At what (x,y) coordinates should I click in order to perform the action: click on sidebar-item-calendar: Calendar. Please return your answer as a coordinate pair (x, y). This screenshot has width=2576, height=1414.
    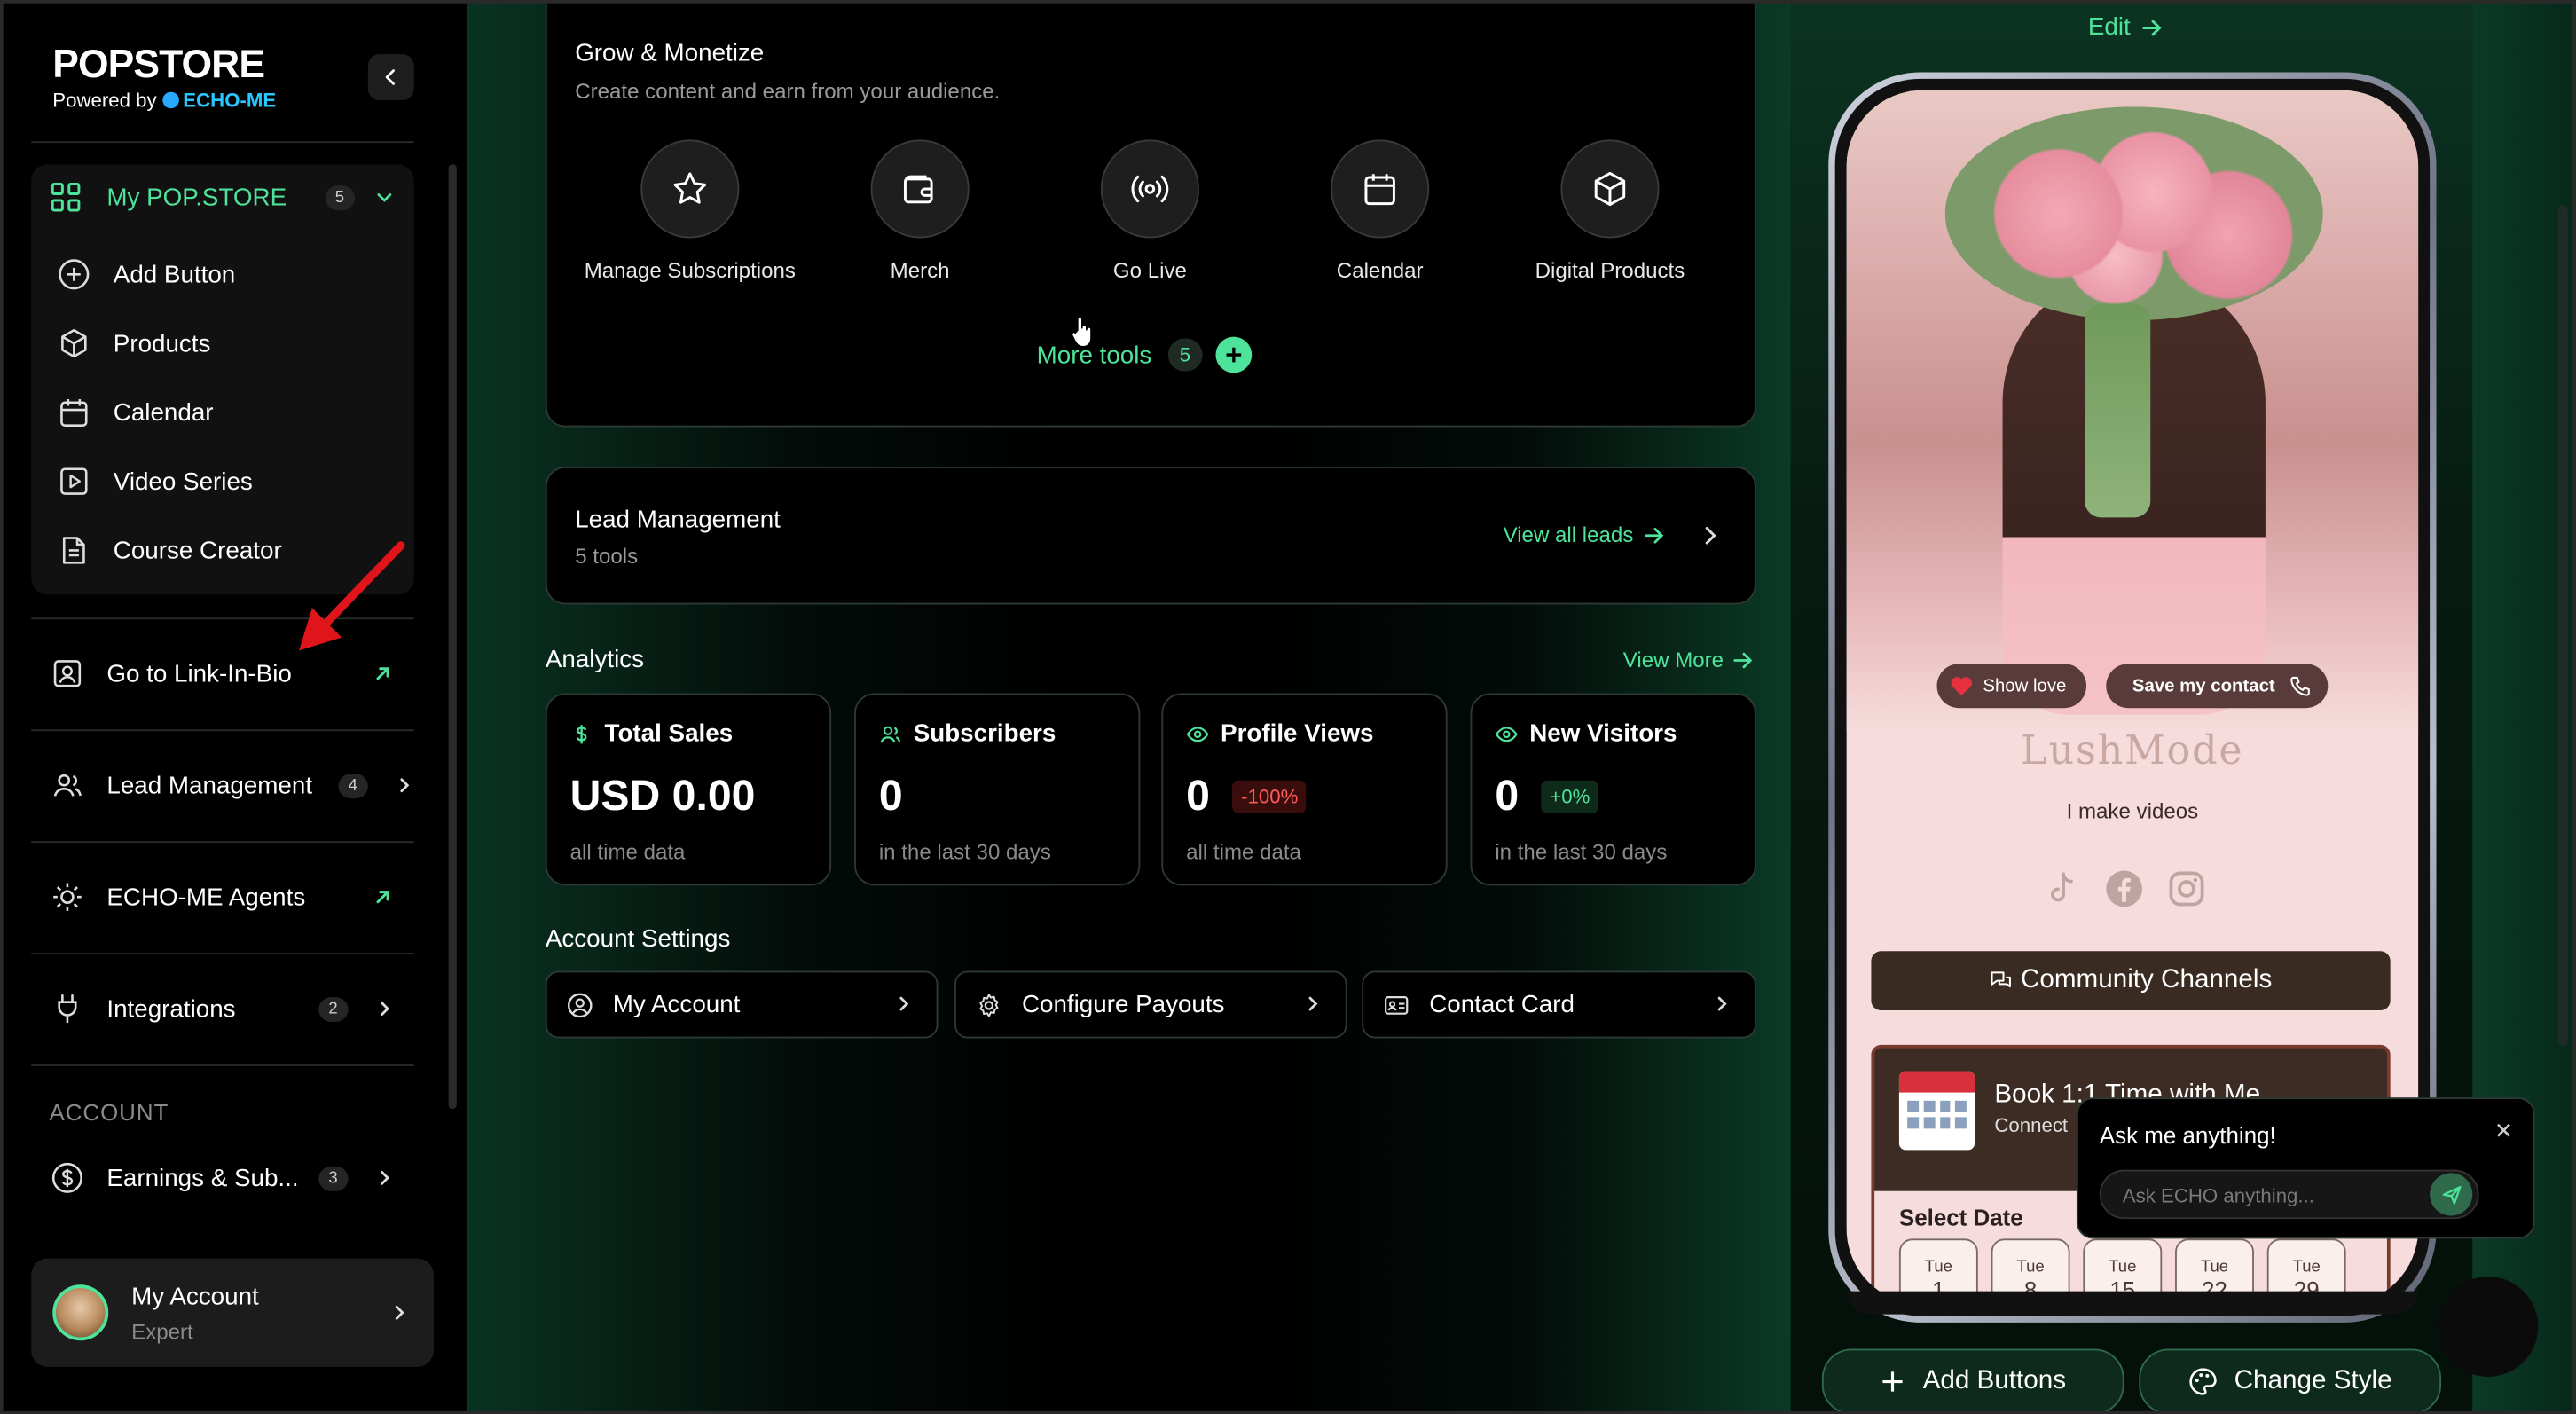
    Looking at the image, I should click on (238, 412).